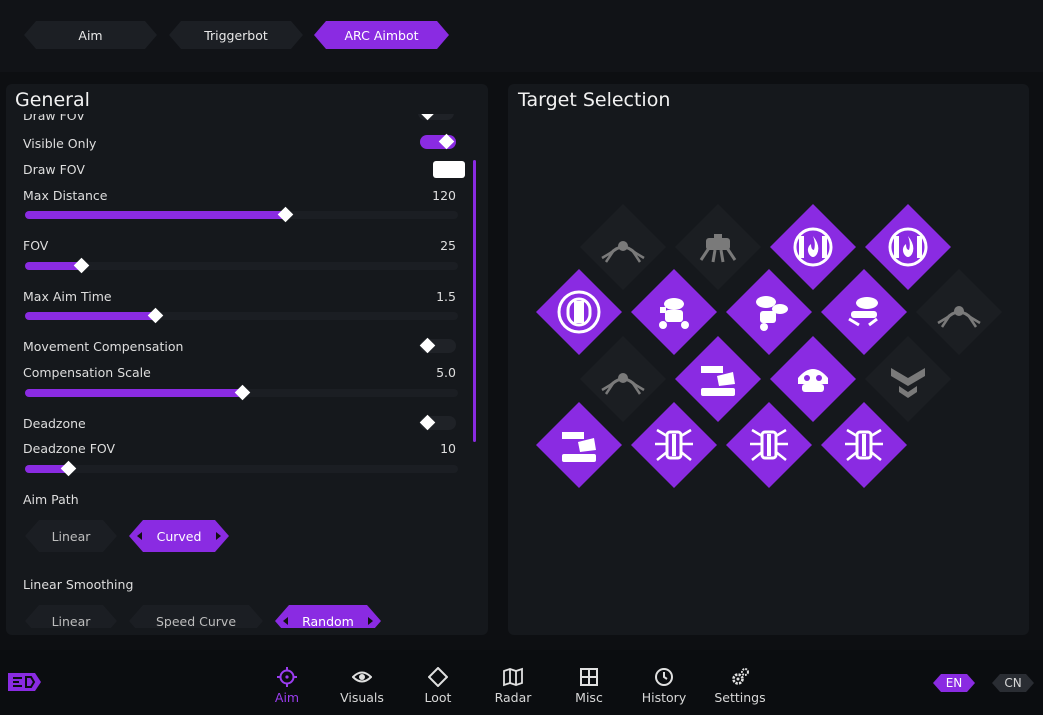 This screenshot has height=715, width=1043. I want to click on aim-path-curved-label: Curved, so click(179, 536).